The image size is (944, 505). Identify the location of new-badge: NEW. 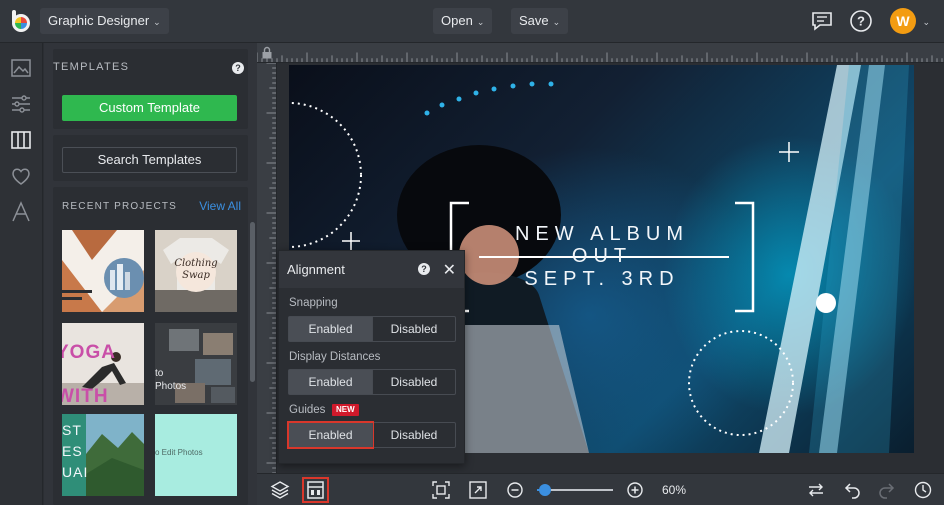
(345, 410).